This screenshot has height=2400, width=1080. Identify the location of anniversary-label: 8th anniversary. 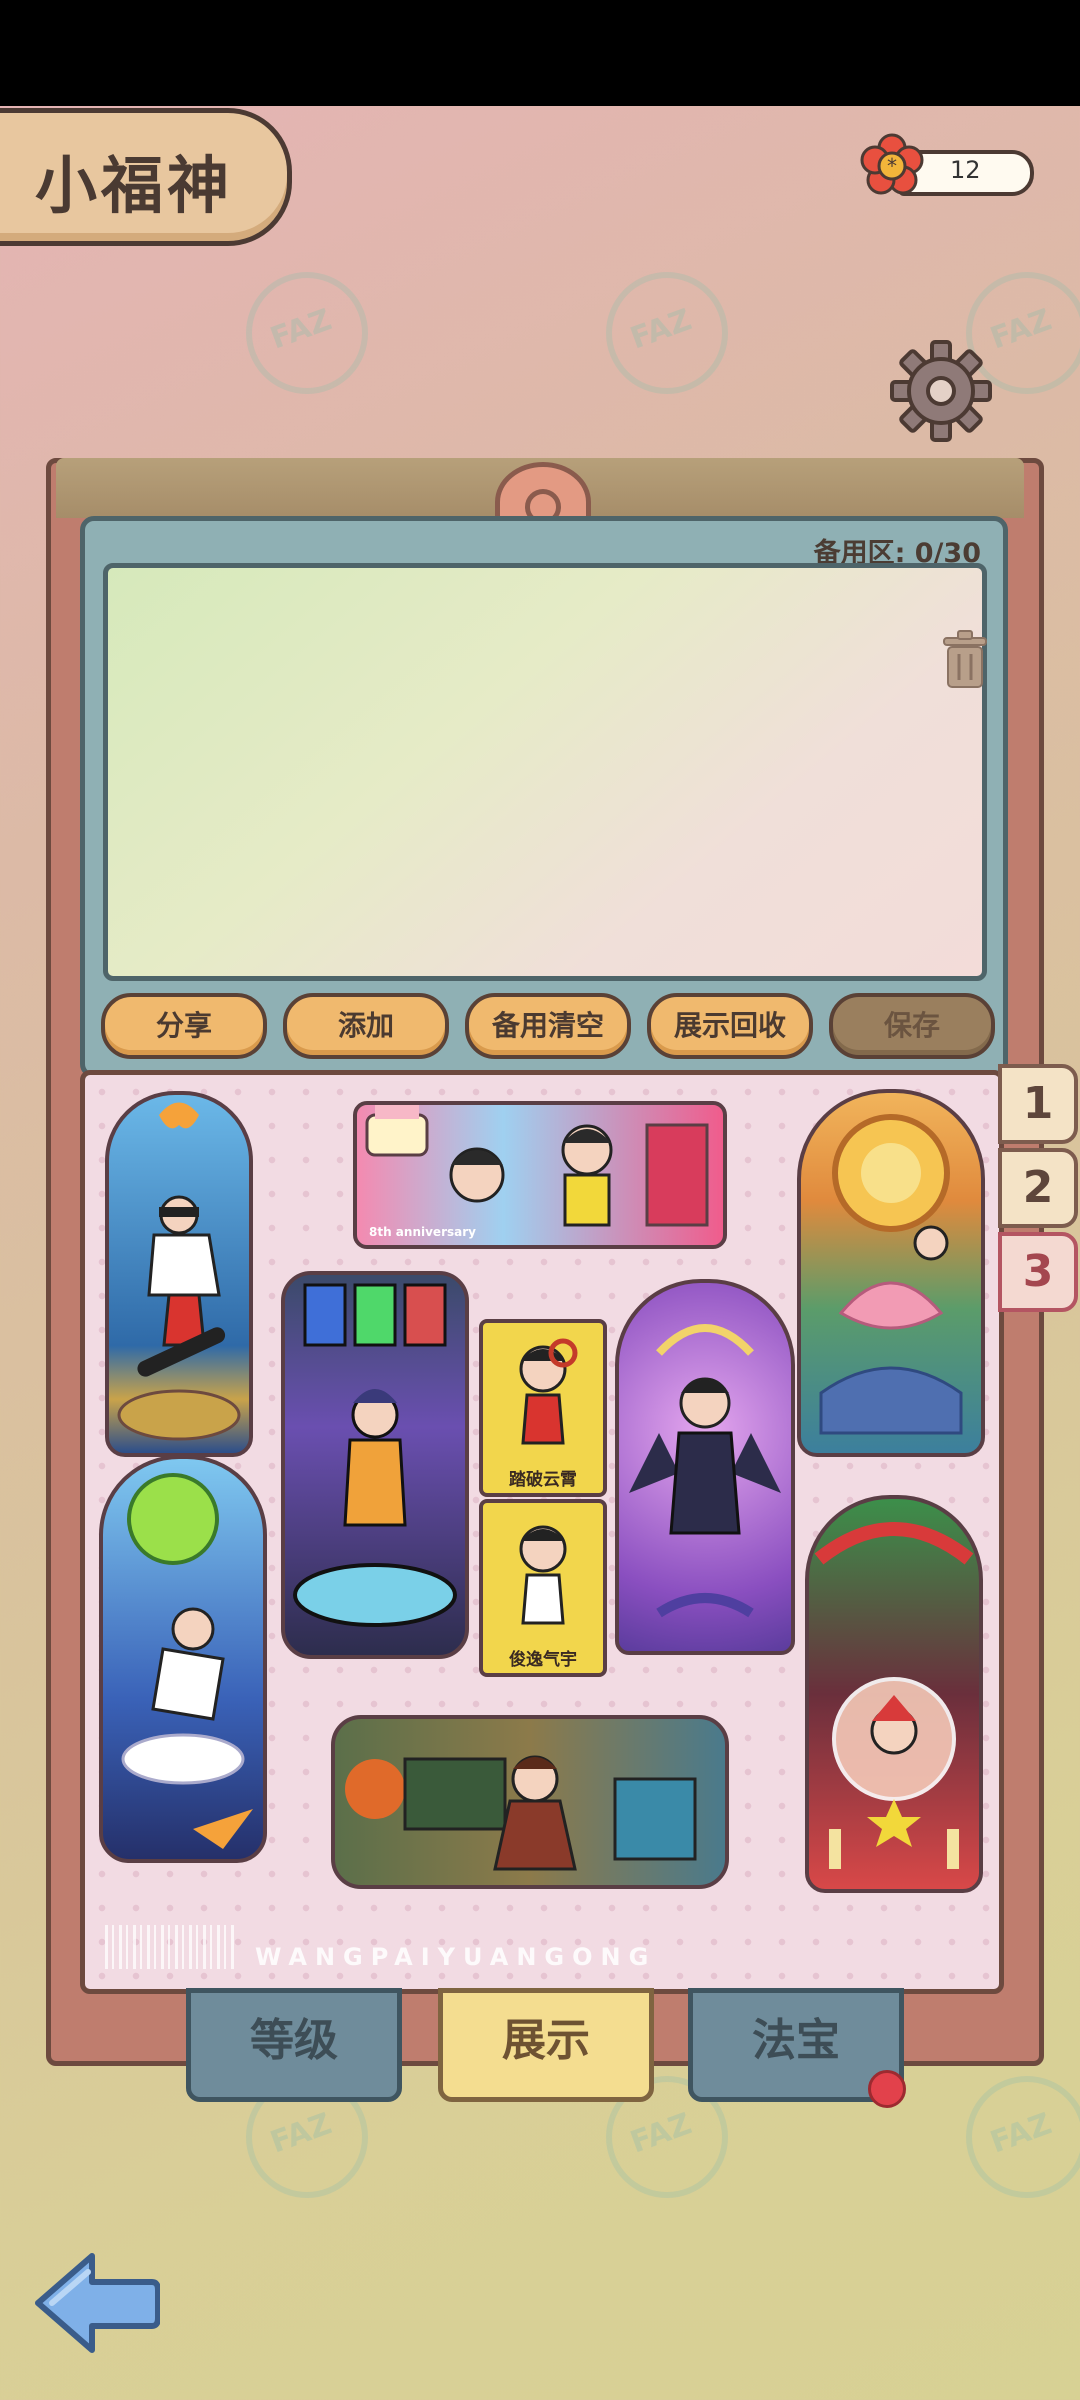
(422, 1232).